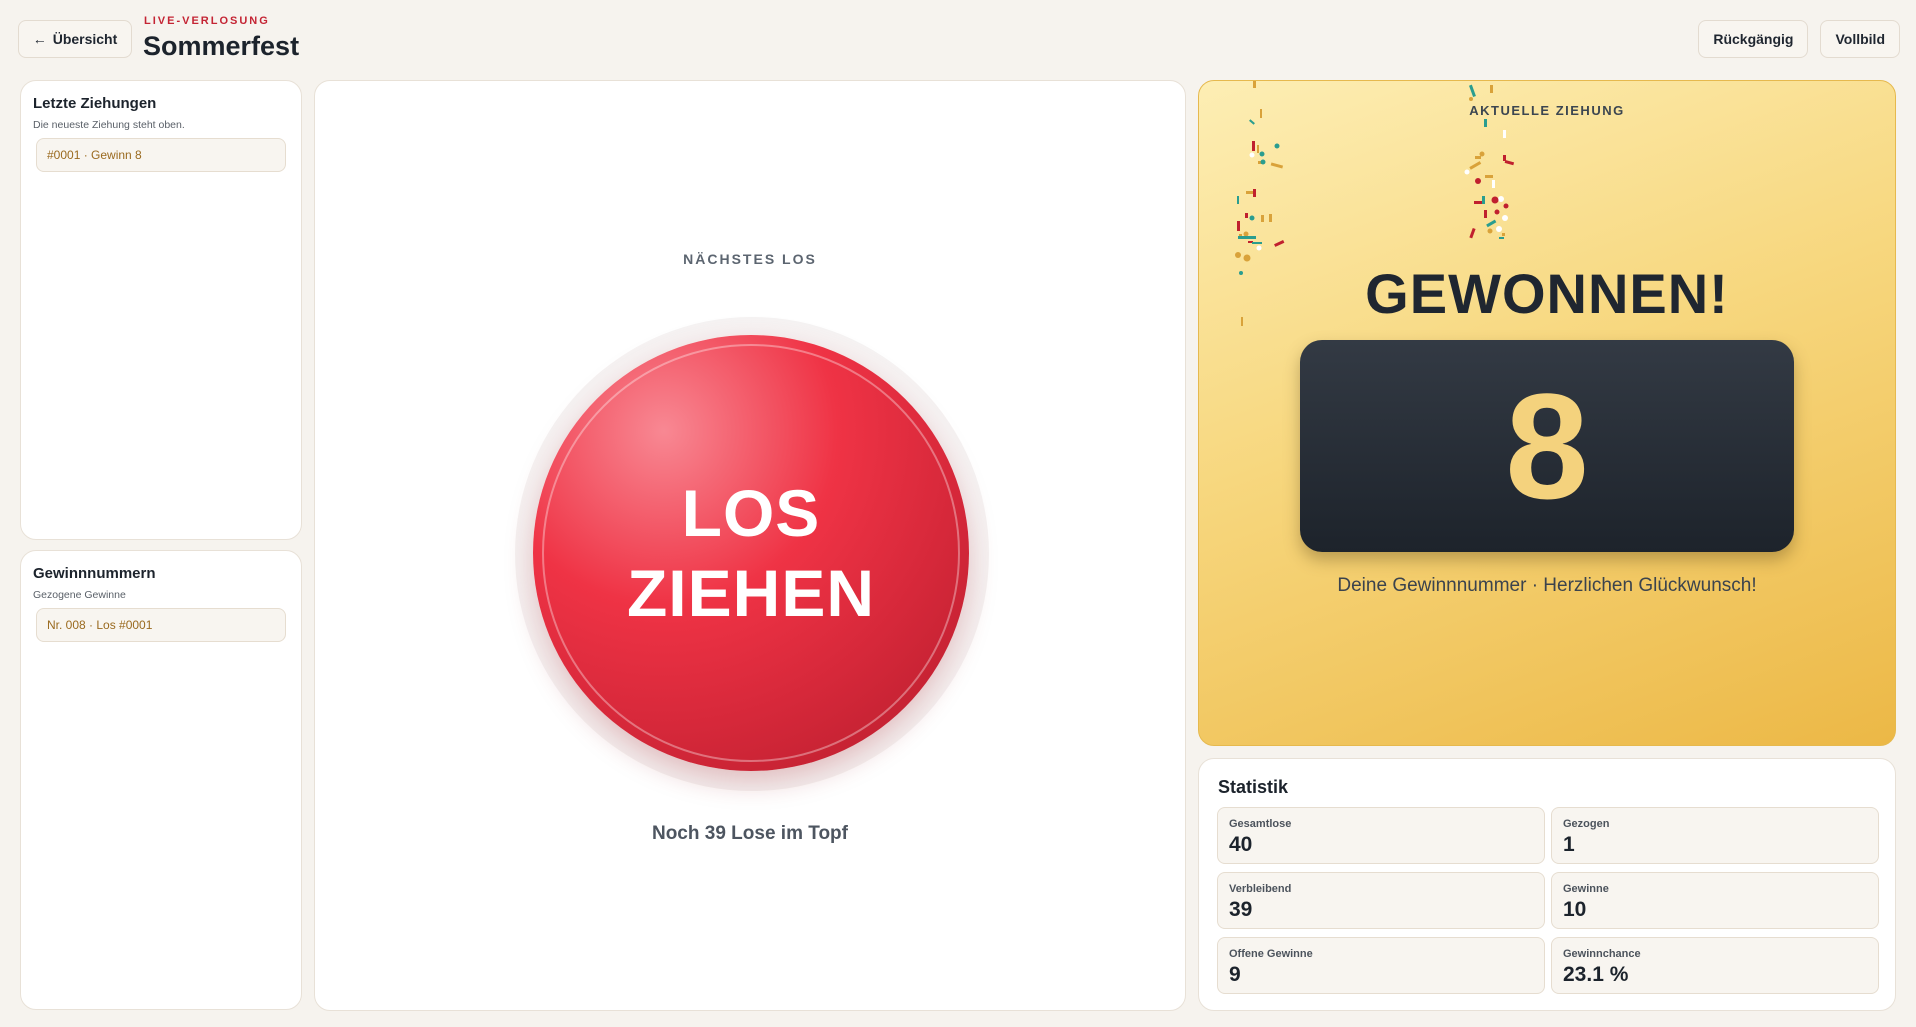 This screenshot has width=1916, height=1027. Describe the element at coordinates (1753, 39) in the screenshot. I see `undo-button: Rückgängig` at that location.